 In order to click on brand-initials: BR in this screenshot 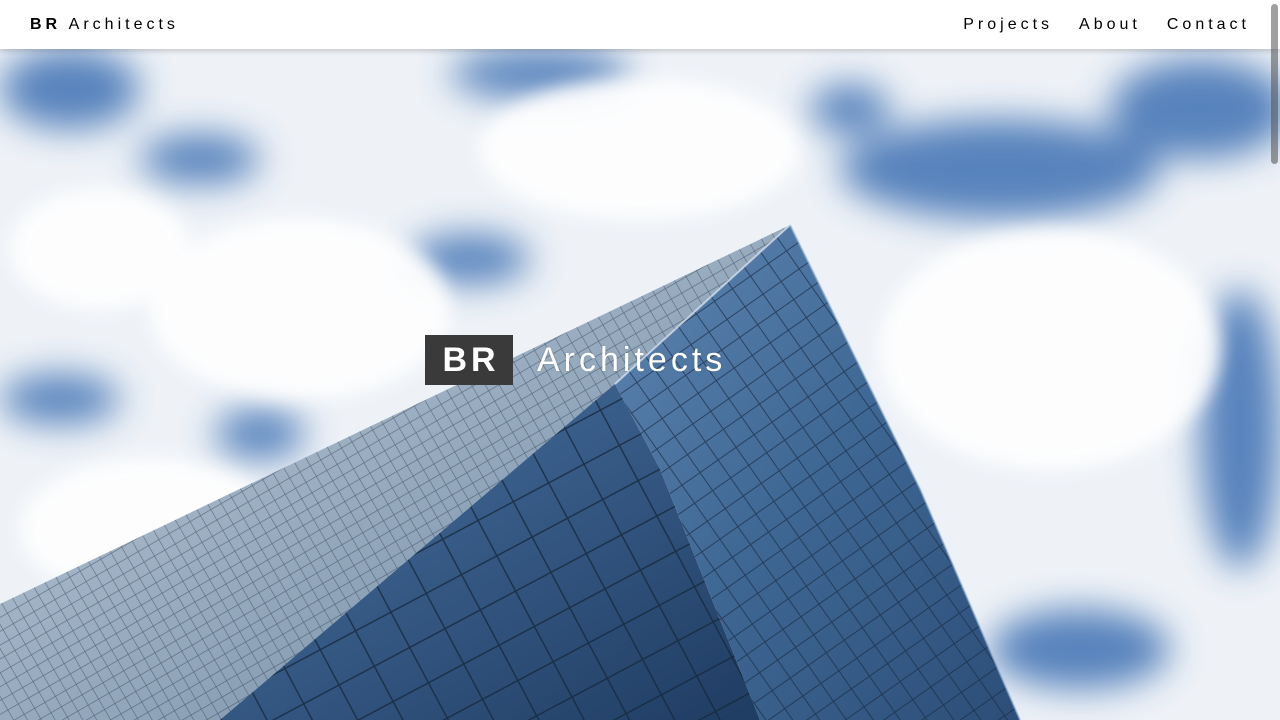, I will do `click(46, 24)`.